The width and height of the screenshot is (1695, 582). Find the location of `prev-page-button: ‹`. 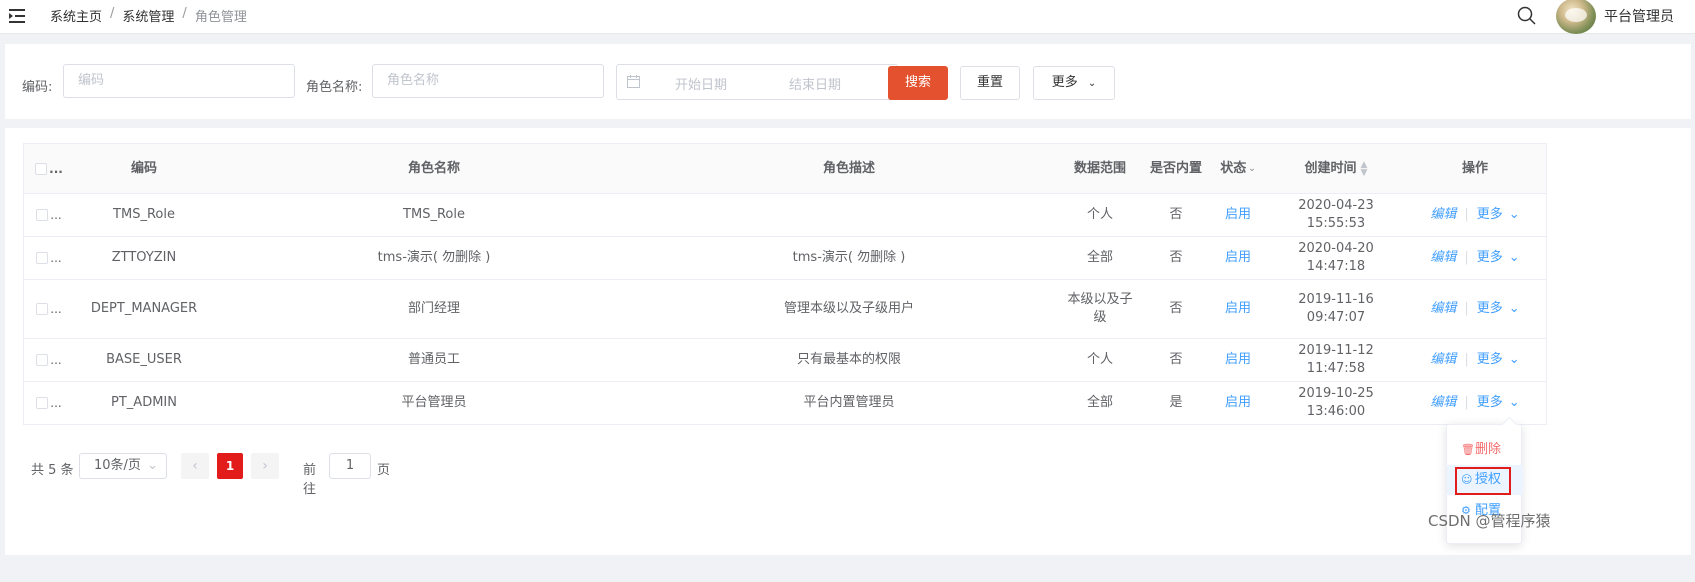

prev-page-button: ‹ is located at coordinates (195, 466).